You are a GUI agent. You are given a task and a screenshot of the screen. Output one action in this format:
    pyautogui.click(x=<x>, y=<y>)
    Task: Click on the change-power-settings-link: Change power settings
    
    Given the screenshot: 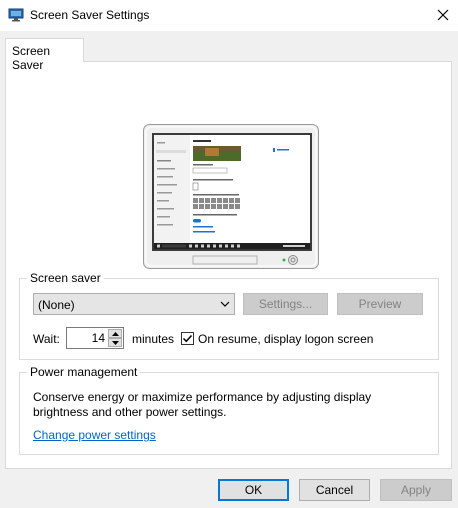 What is the action you would take?
    pyautogui.click(x=94, y=435)
    